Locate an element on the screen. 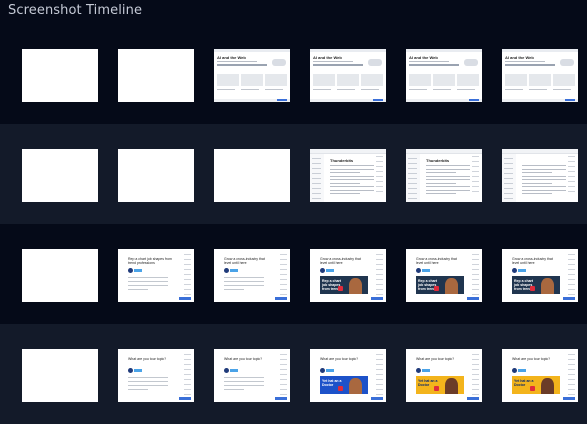 This screenshot has height=424, width=587. promo-banner: Rep a chart job shapes from trend is located at coordinates (344, 285).